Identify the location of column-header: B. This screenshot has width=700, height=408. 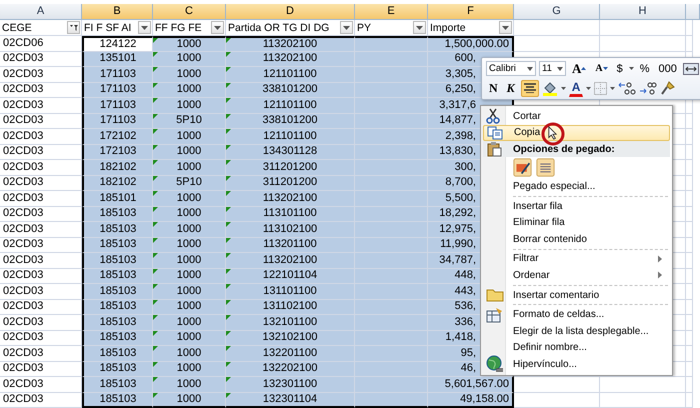
(117, 12).